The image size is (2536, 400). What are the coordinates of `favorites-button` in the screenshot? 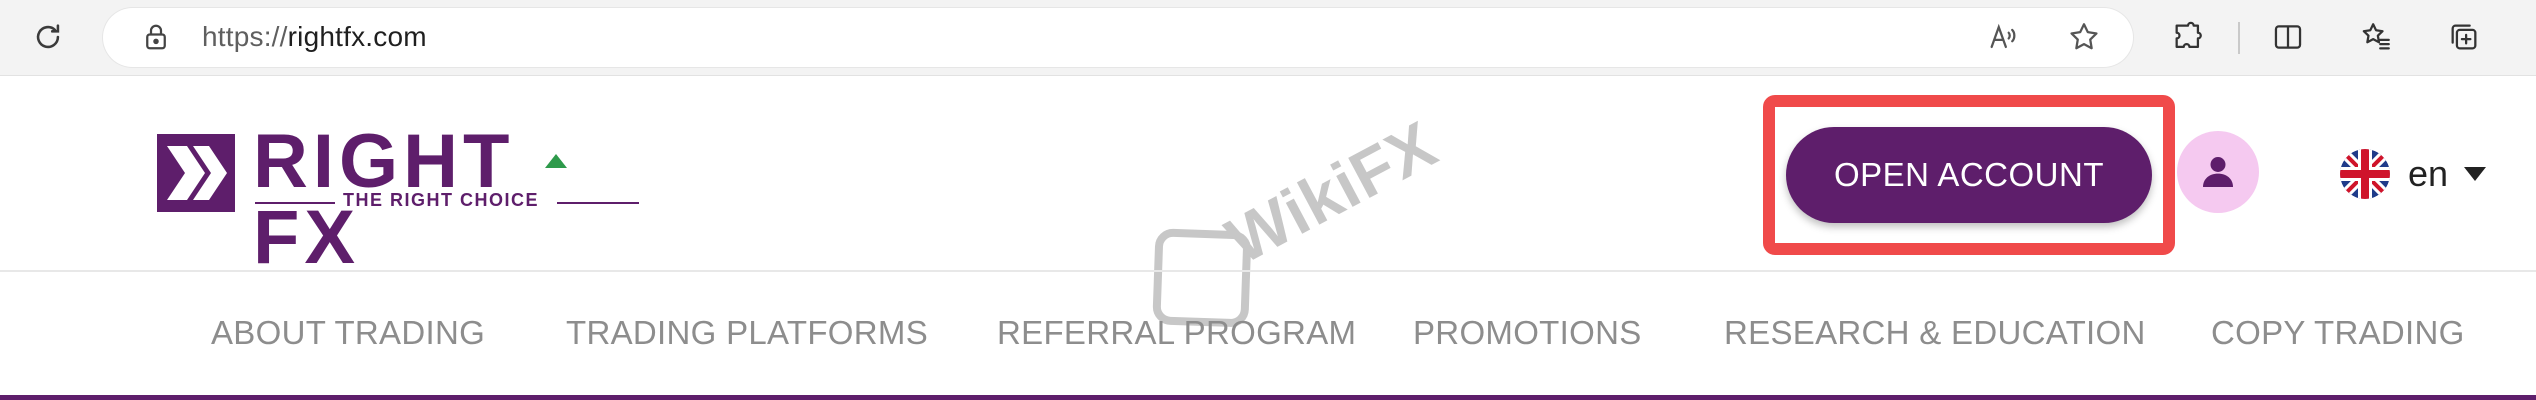 It's located at (2376, 37).